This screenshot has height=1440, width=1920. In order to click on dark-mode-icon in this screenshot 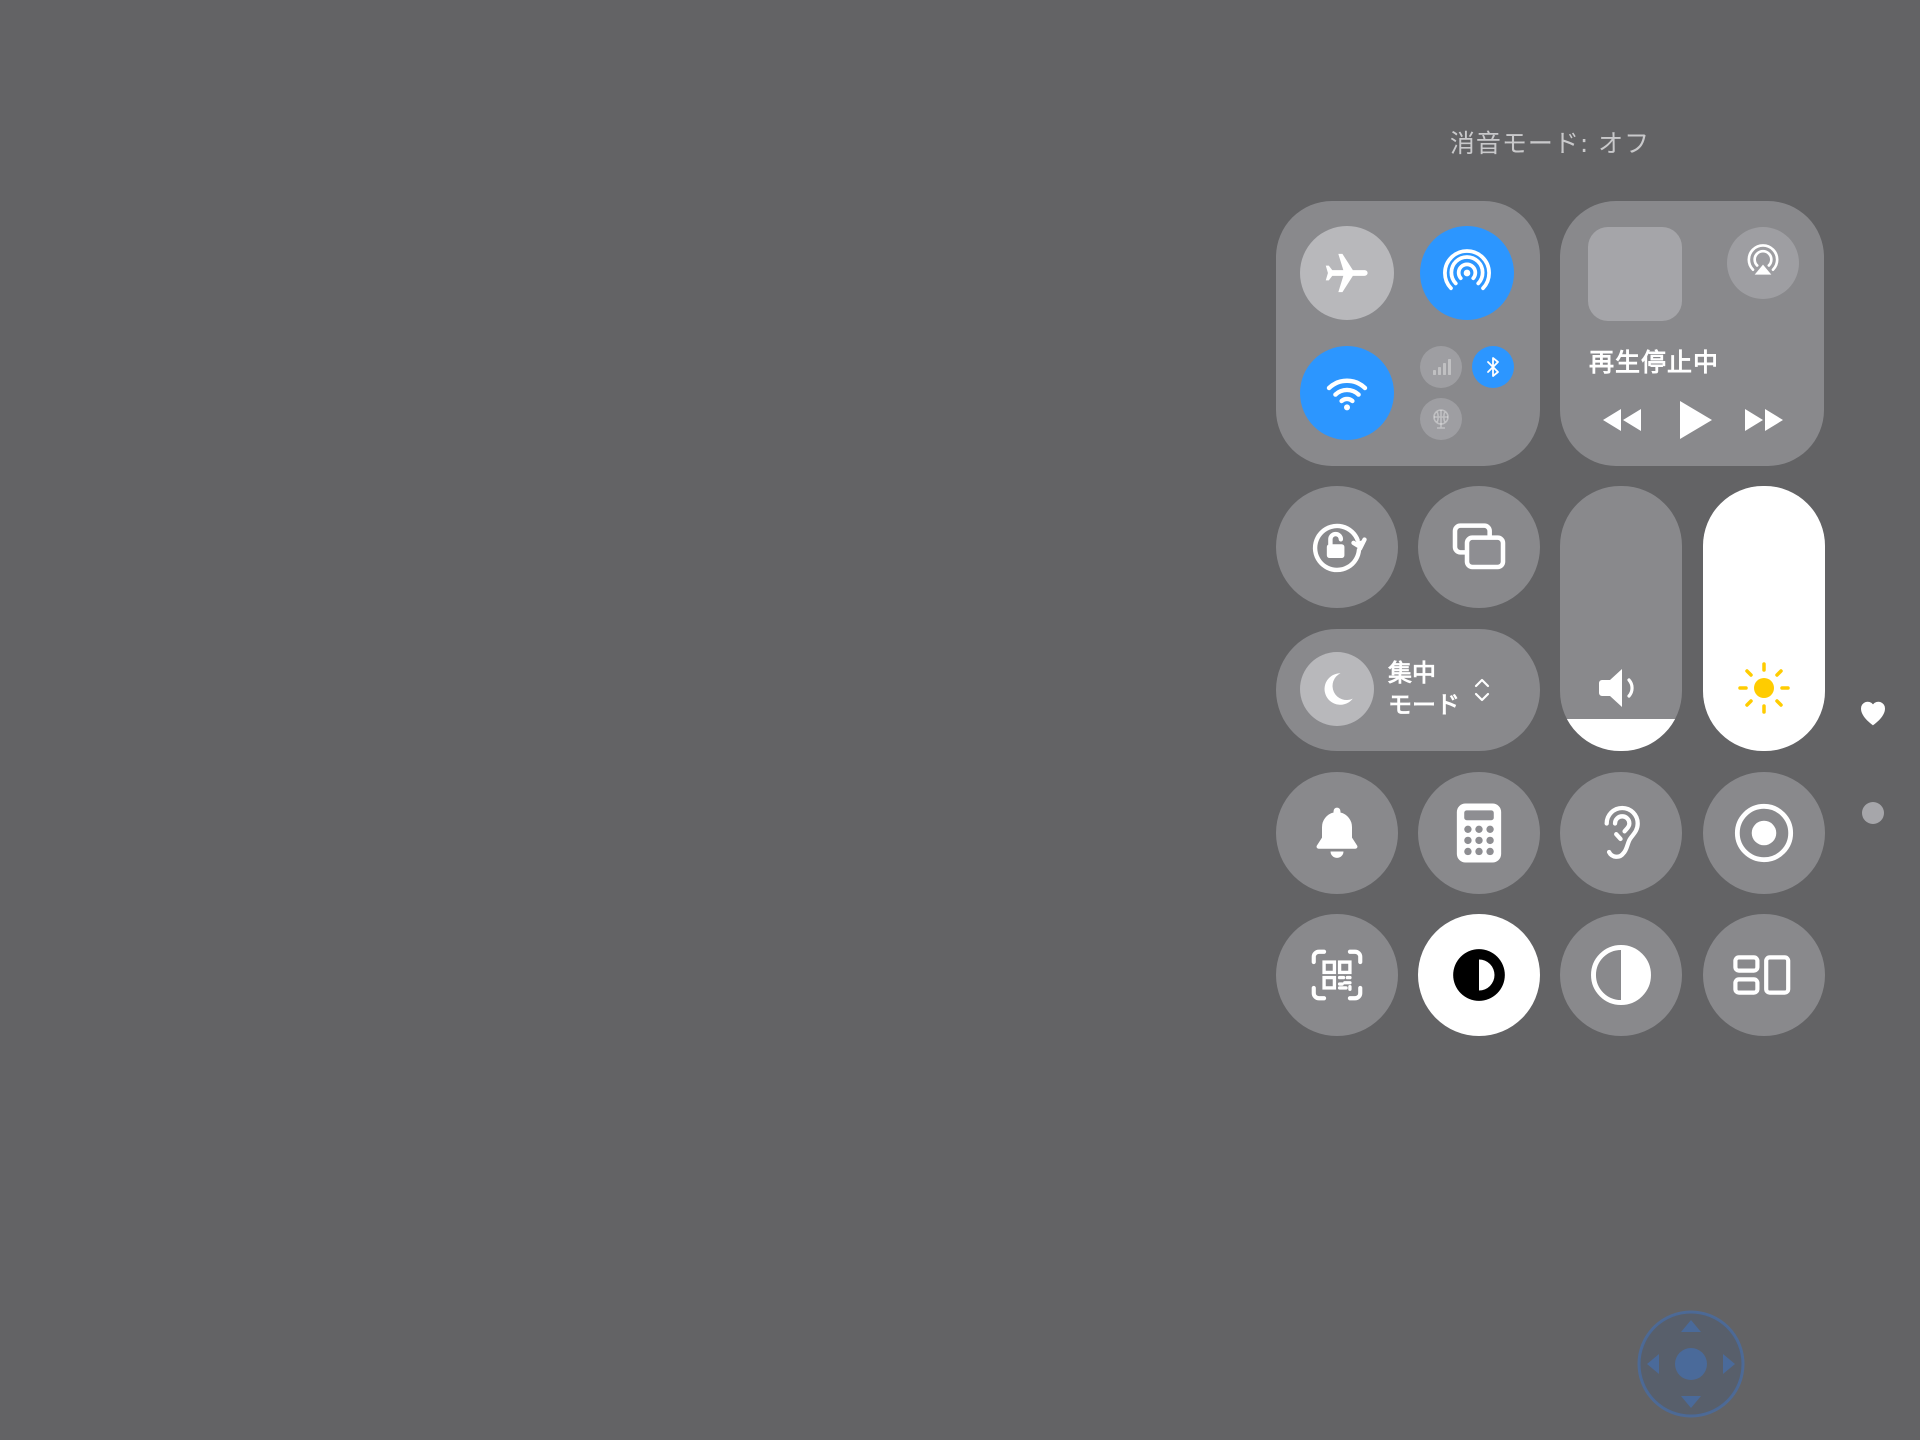, I will do `click(1479, 975)`.